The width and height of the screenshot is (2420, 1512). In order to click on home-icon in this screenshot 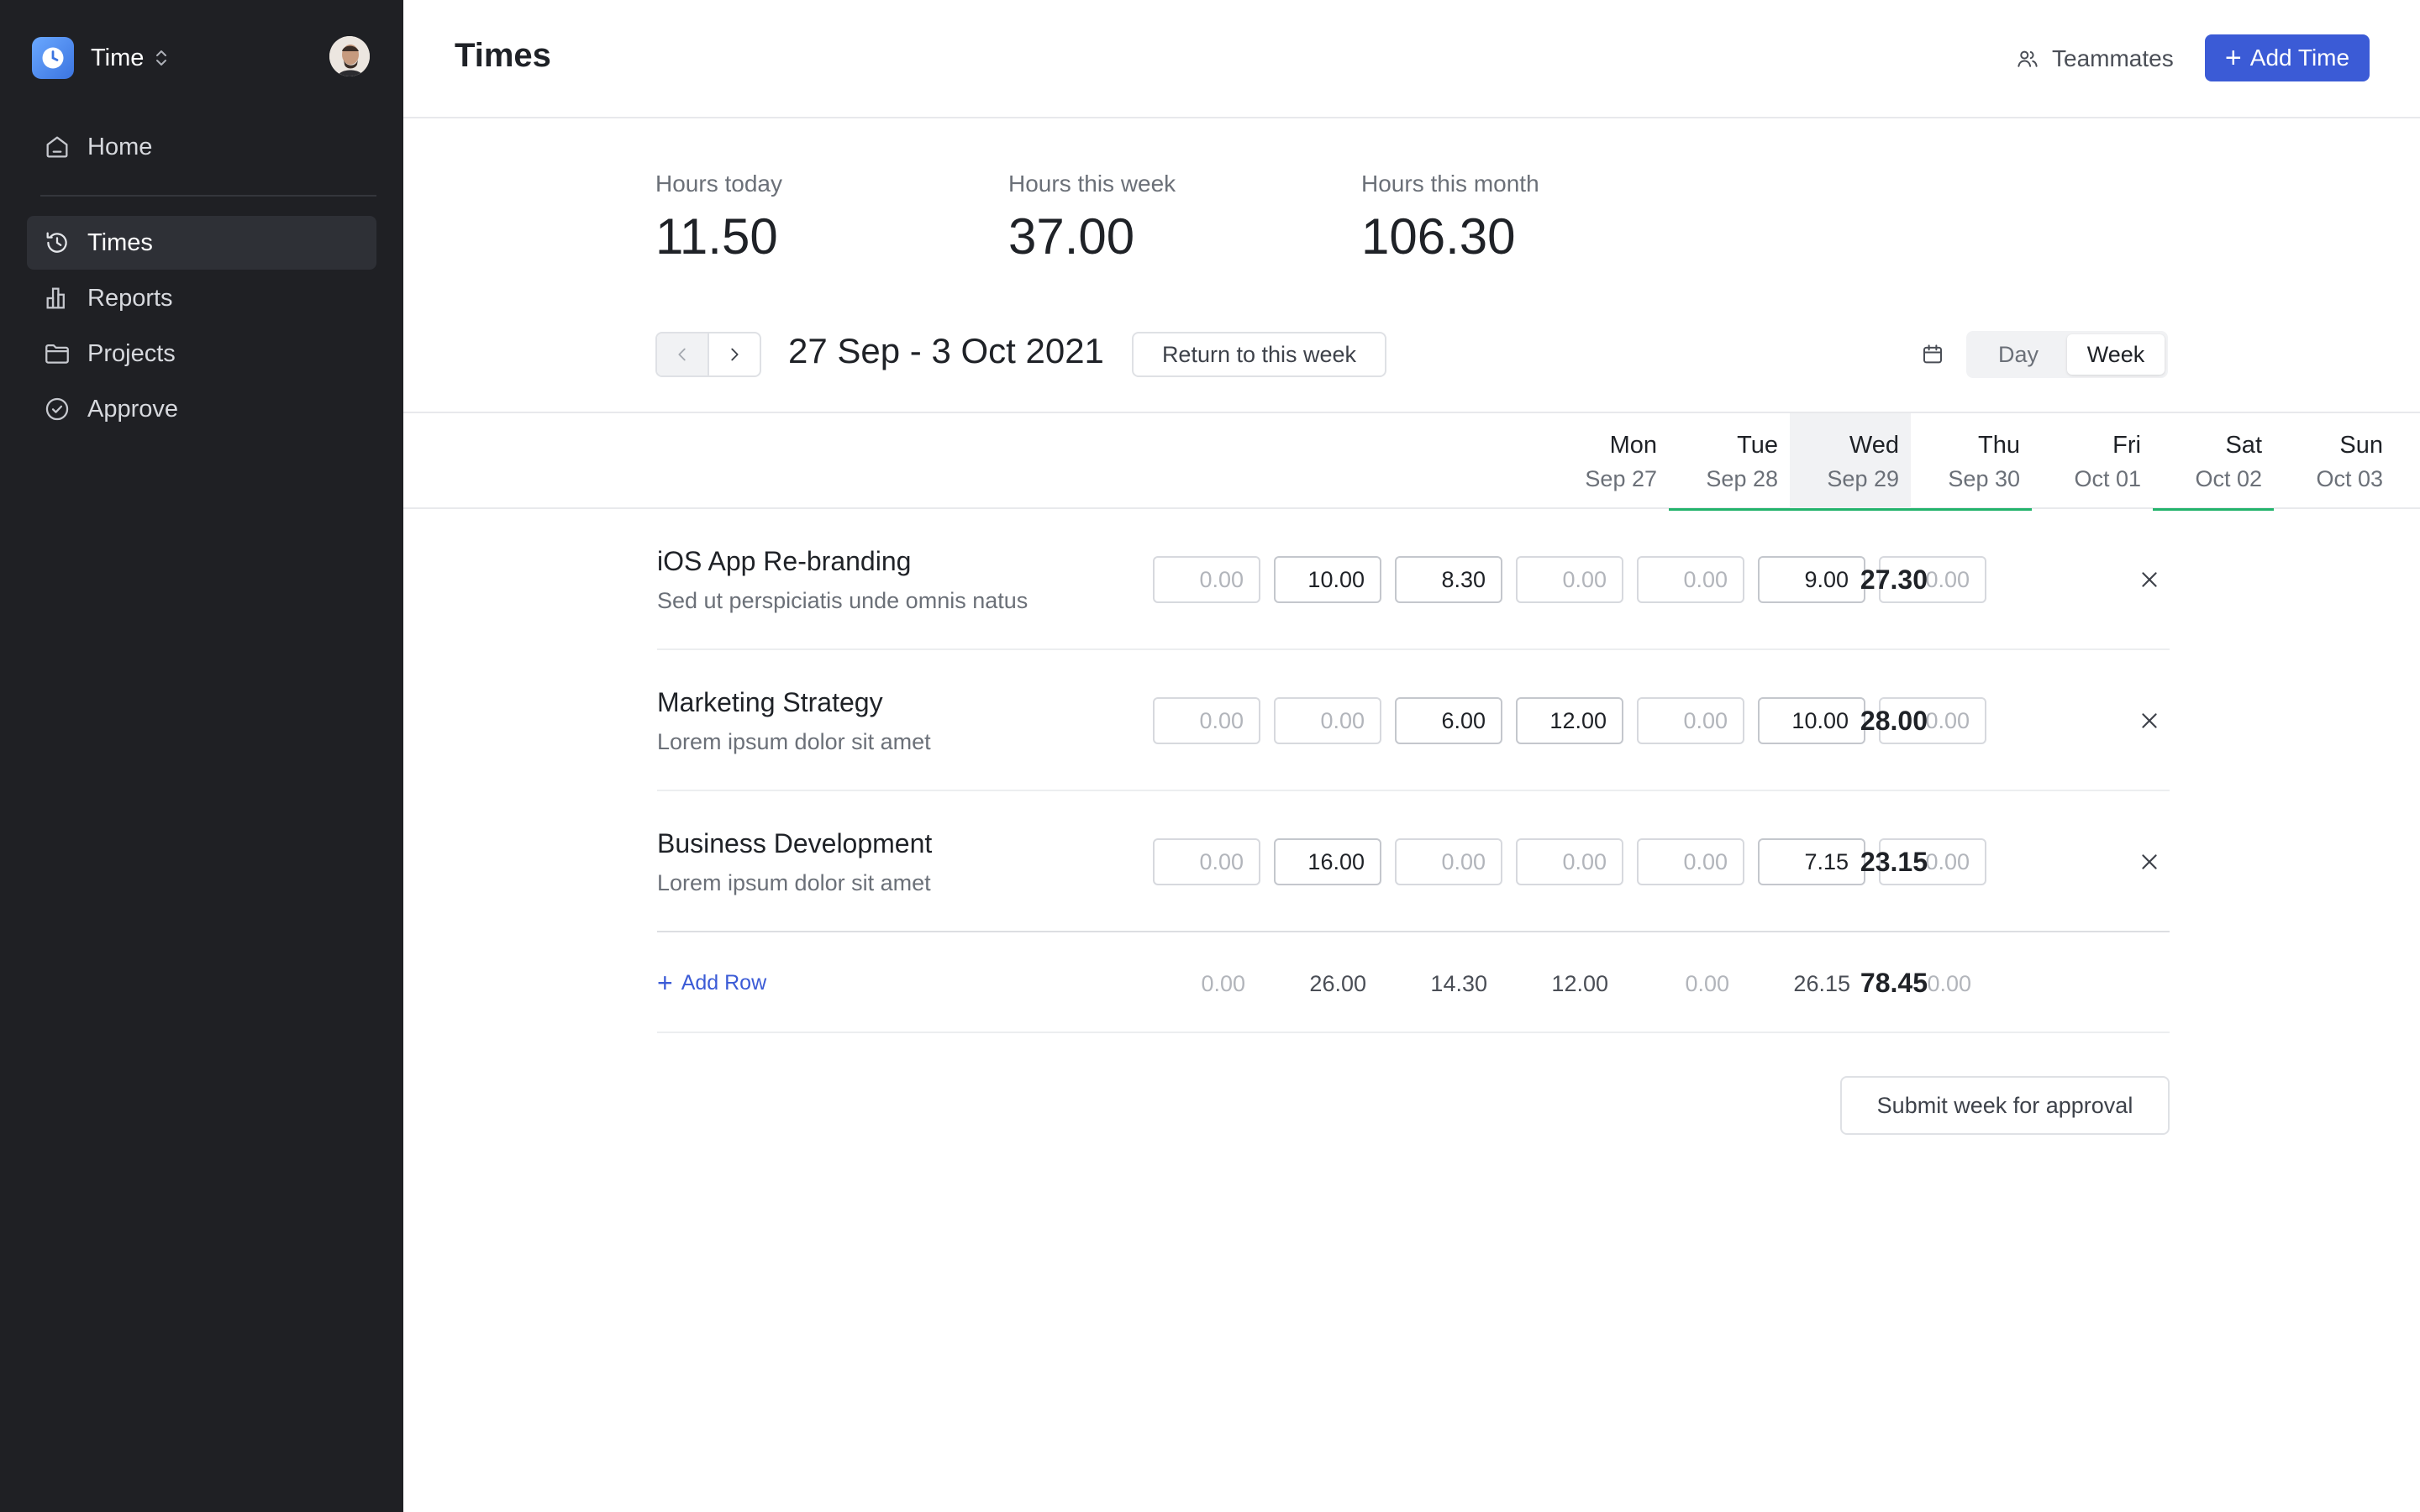, I will do `click(57, 147)`.